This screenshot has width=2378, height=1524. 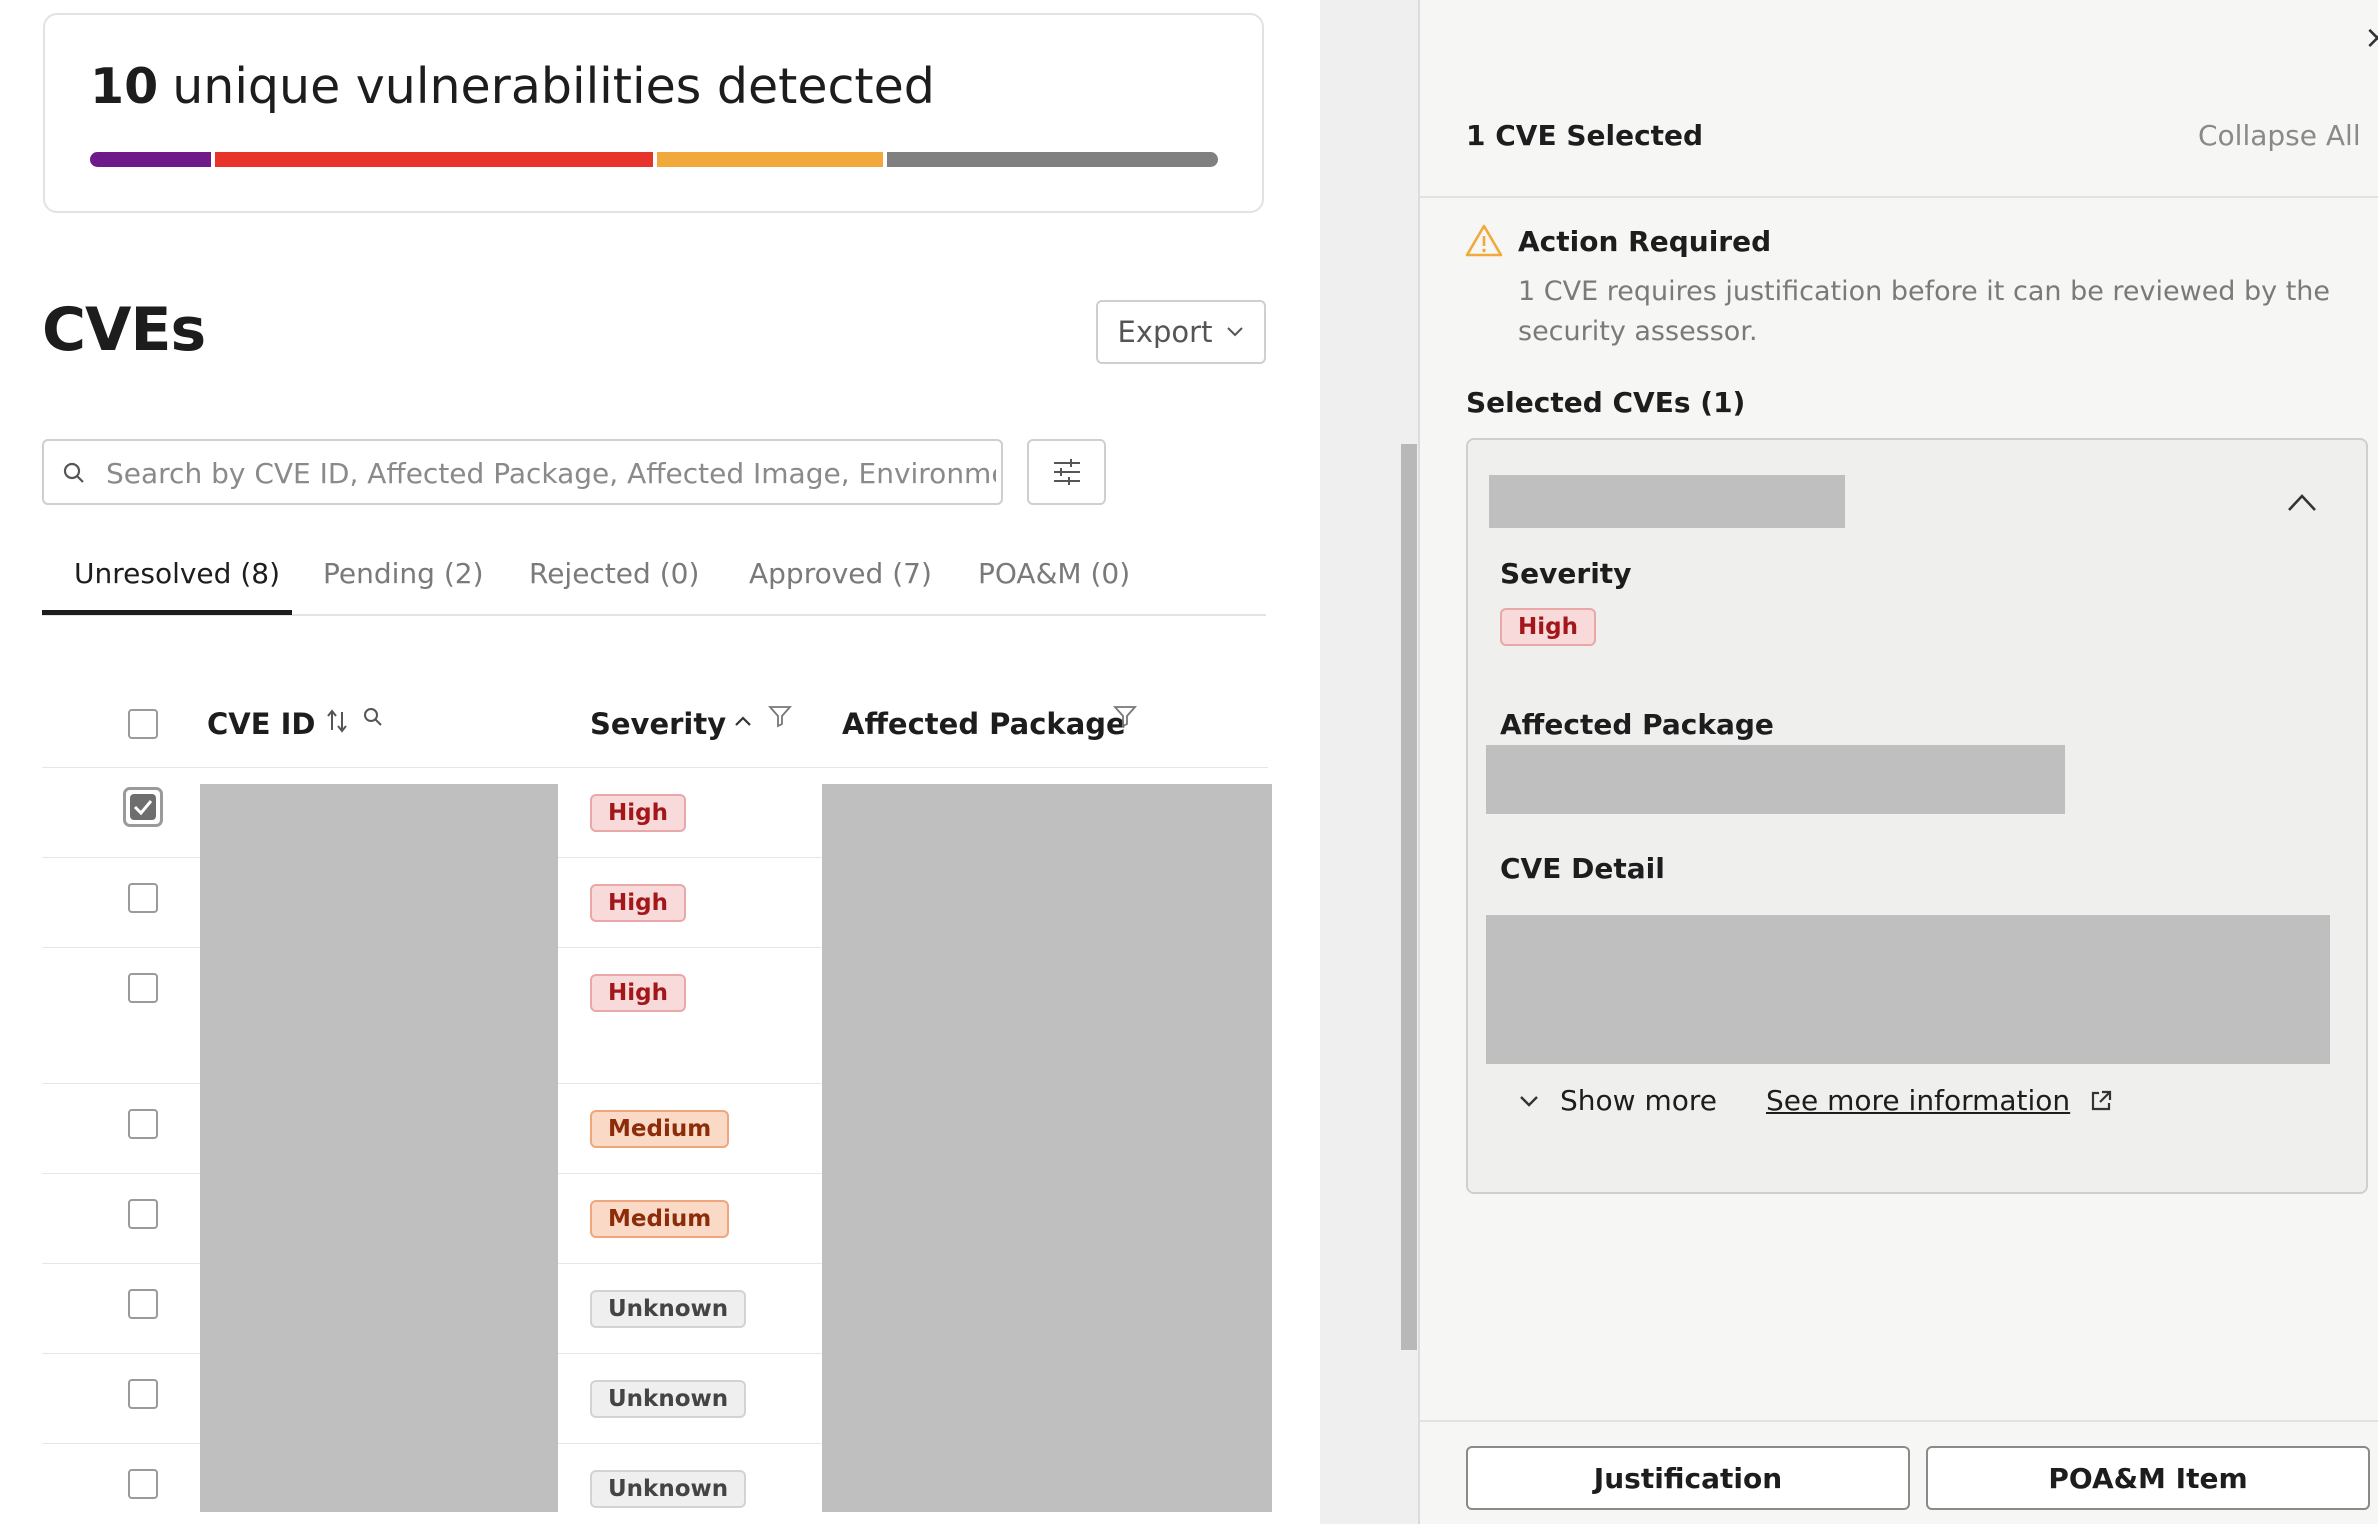 I want to click on cve-detail-label: CVE Detail, so click(x=1582, y=868).